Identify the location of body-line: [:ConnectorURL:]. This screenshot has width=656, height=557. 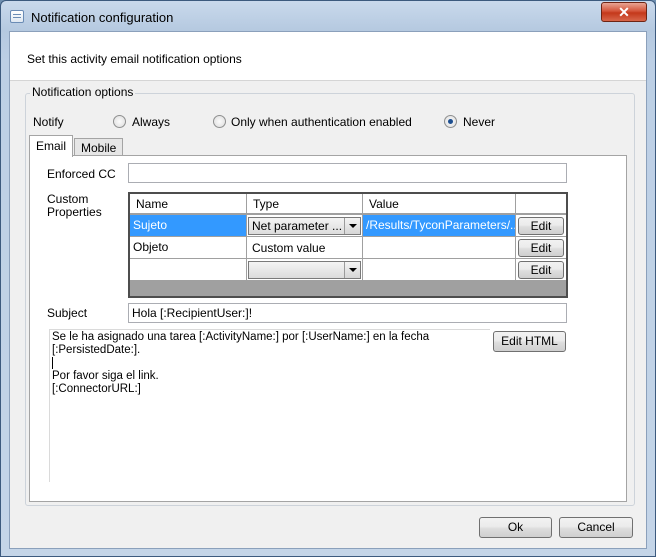
(96, 389).